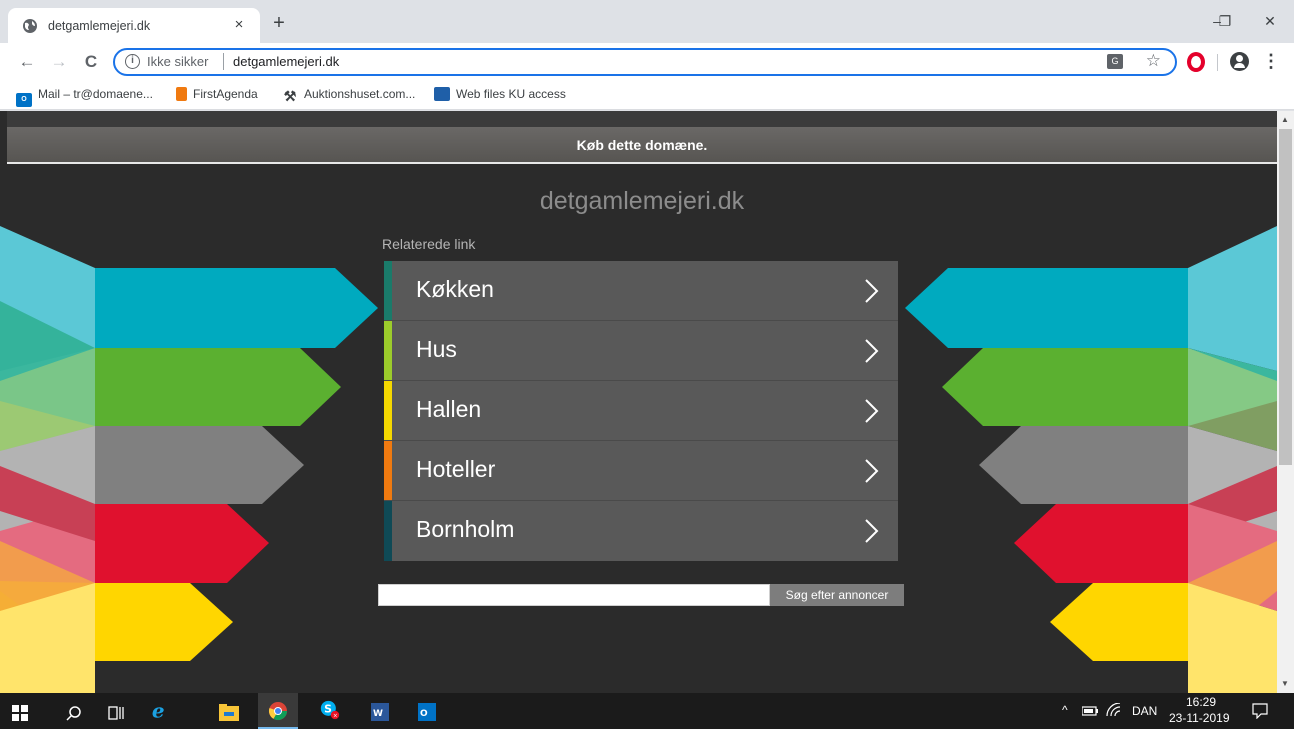 The width and height of the screenshot is (1294, 729). What do you see at coordinates (24, 100) in the screenshot?
I see `outlook-icon: O` at bounding box center [24, 100].